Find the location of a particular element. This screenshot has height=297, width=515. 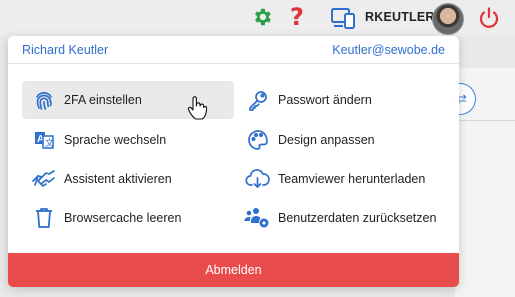

translate-icon: A文 is located at coordinates (44, 140).